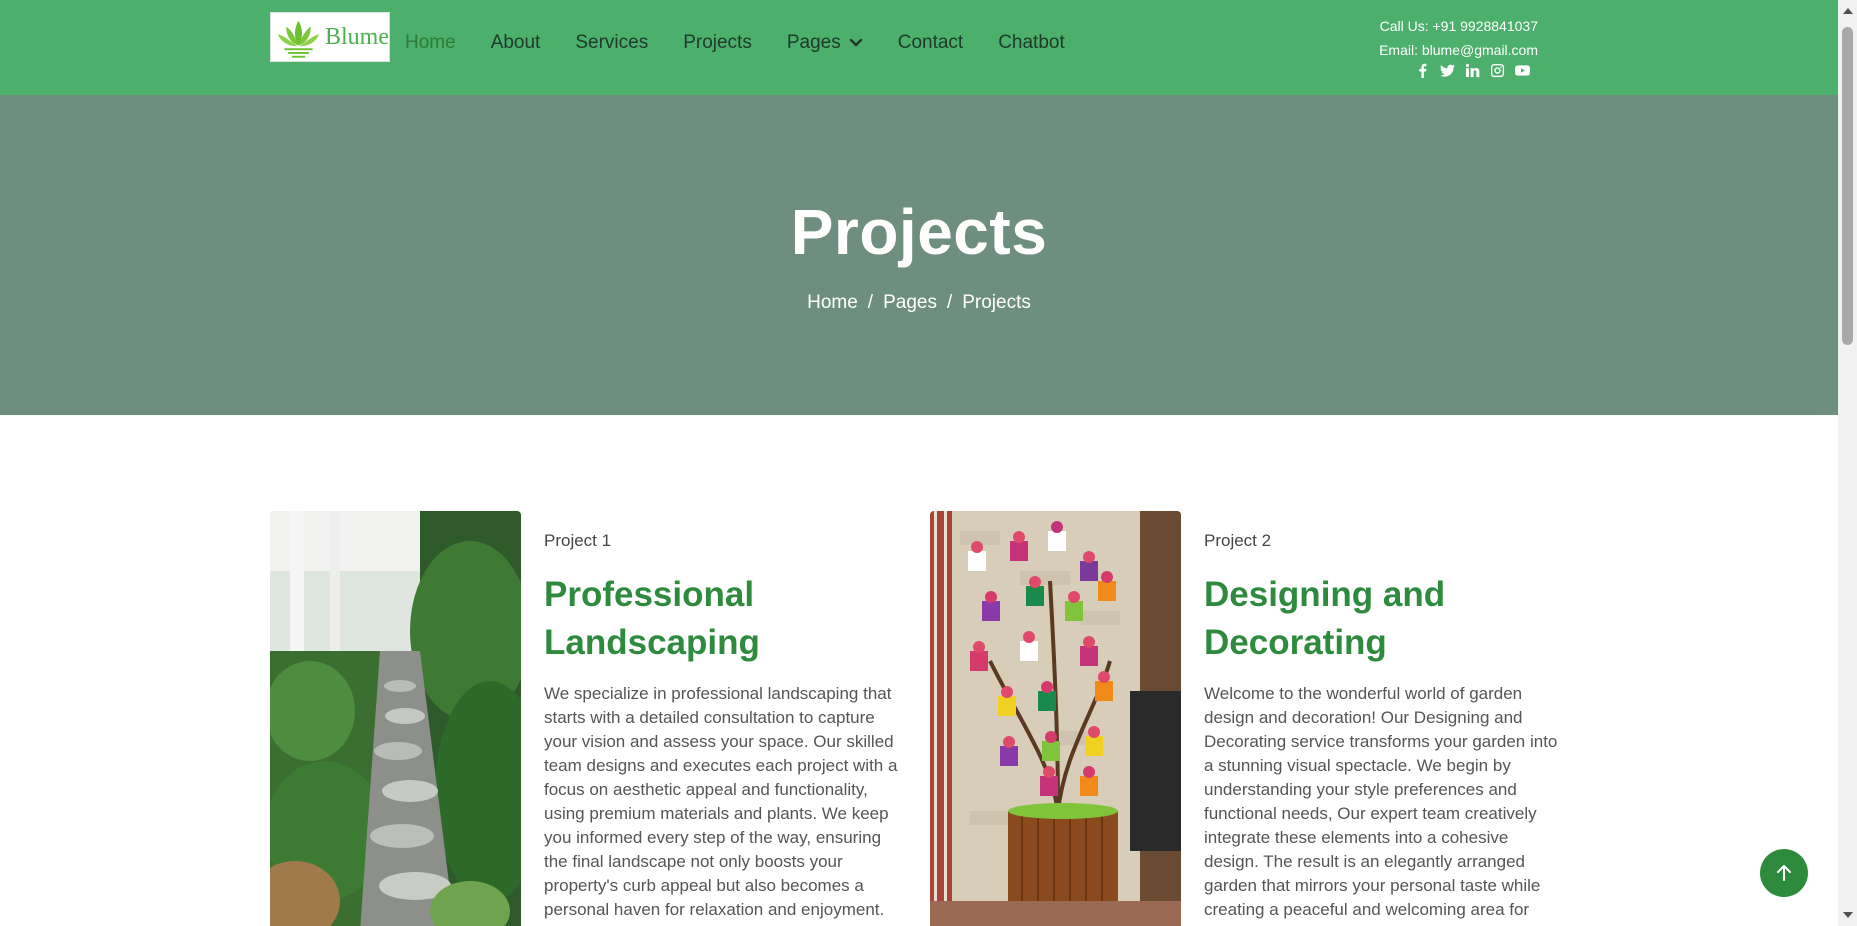  I want to click on project-2-title-line1: Designing and, so click(1325, 594).